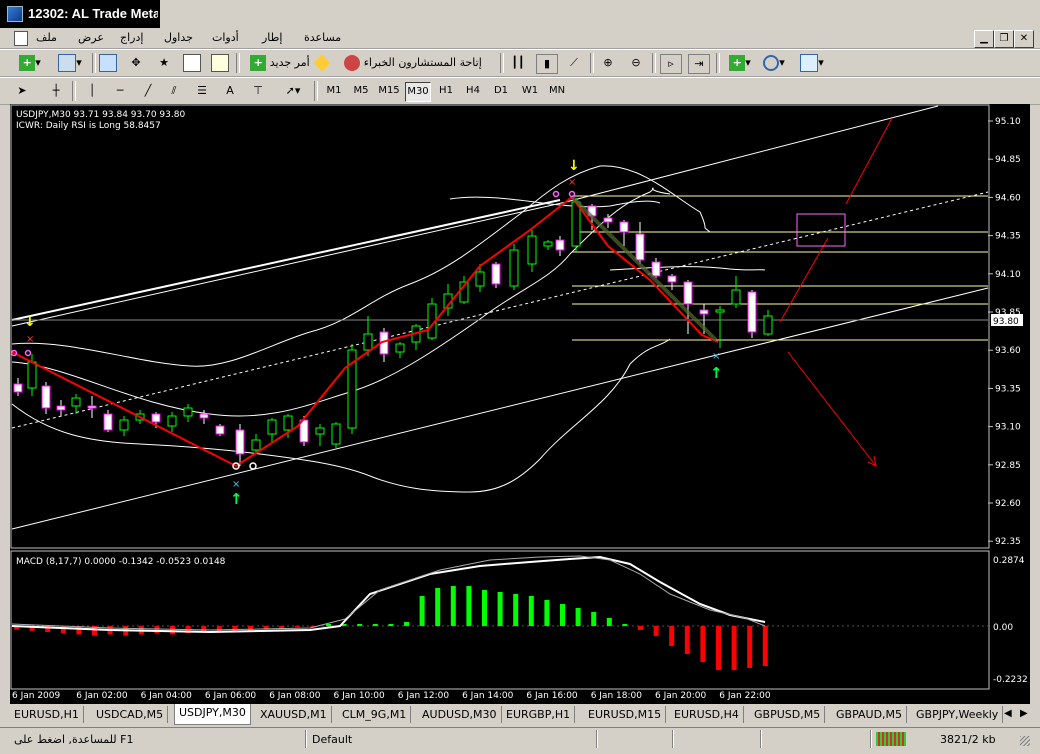 This screenshot has width=1040, height=754. Describe the element at coordinates (812, 63) in the screenshot. I see `templates-button: ▾` at that location.